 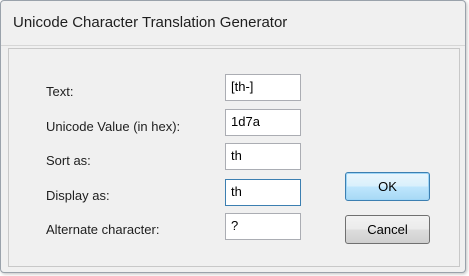 What do you see at coordinates (387, 186) in the screenshot?
I see `ok-button: OK` at bounding box center [387, 186].